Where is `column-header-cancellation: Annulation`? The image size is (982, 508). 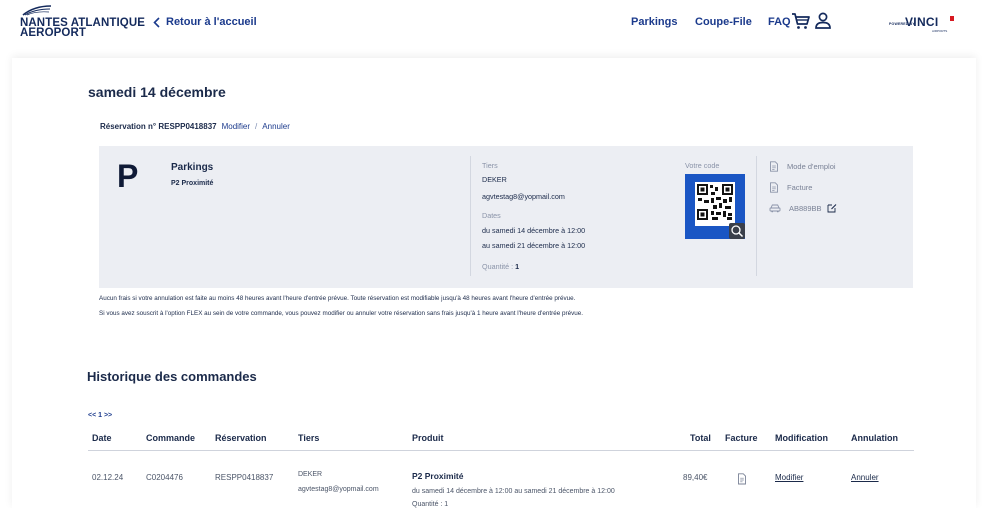
column-header-cancellation: Annulation is located at coordinates (874, 438).